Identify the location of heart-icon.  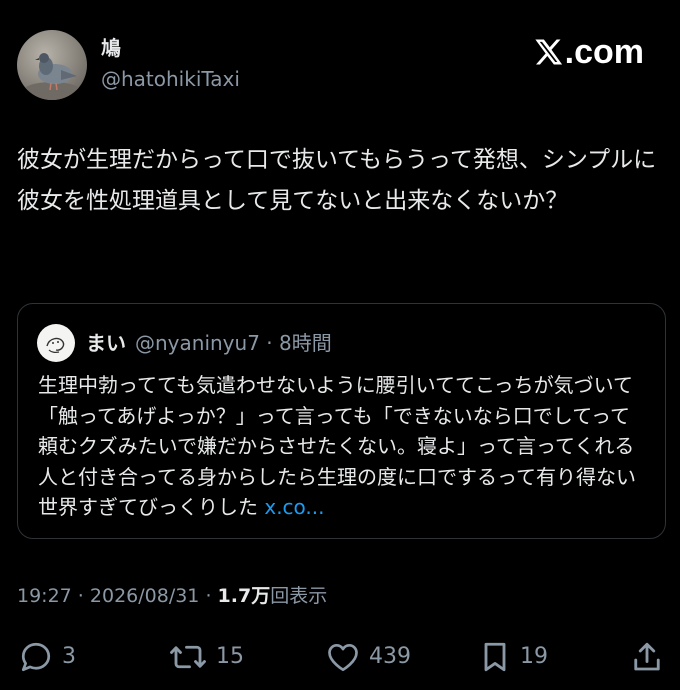
(343, 657).